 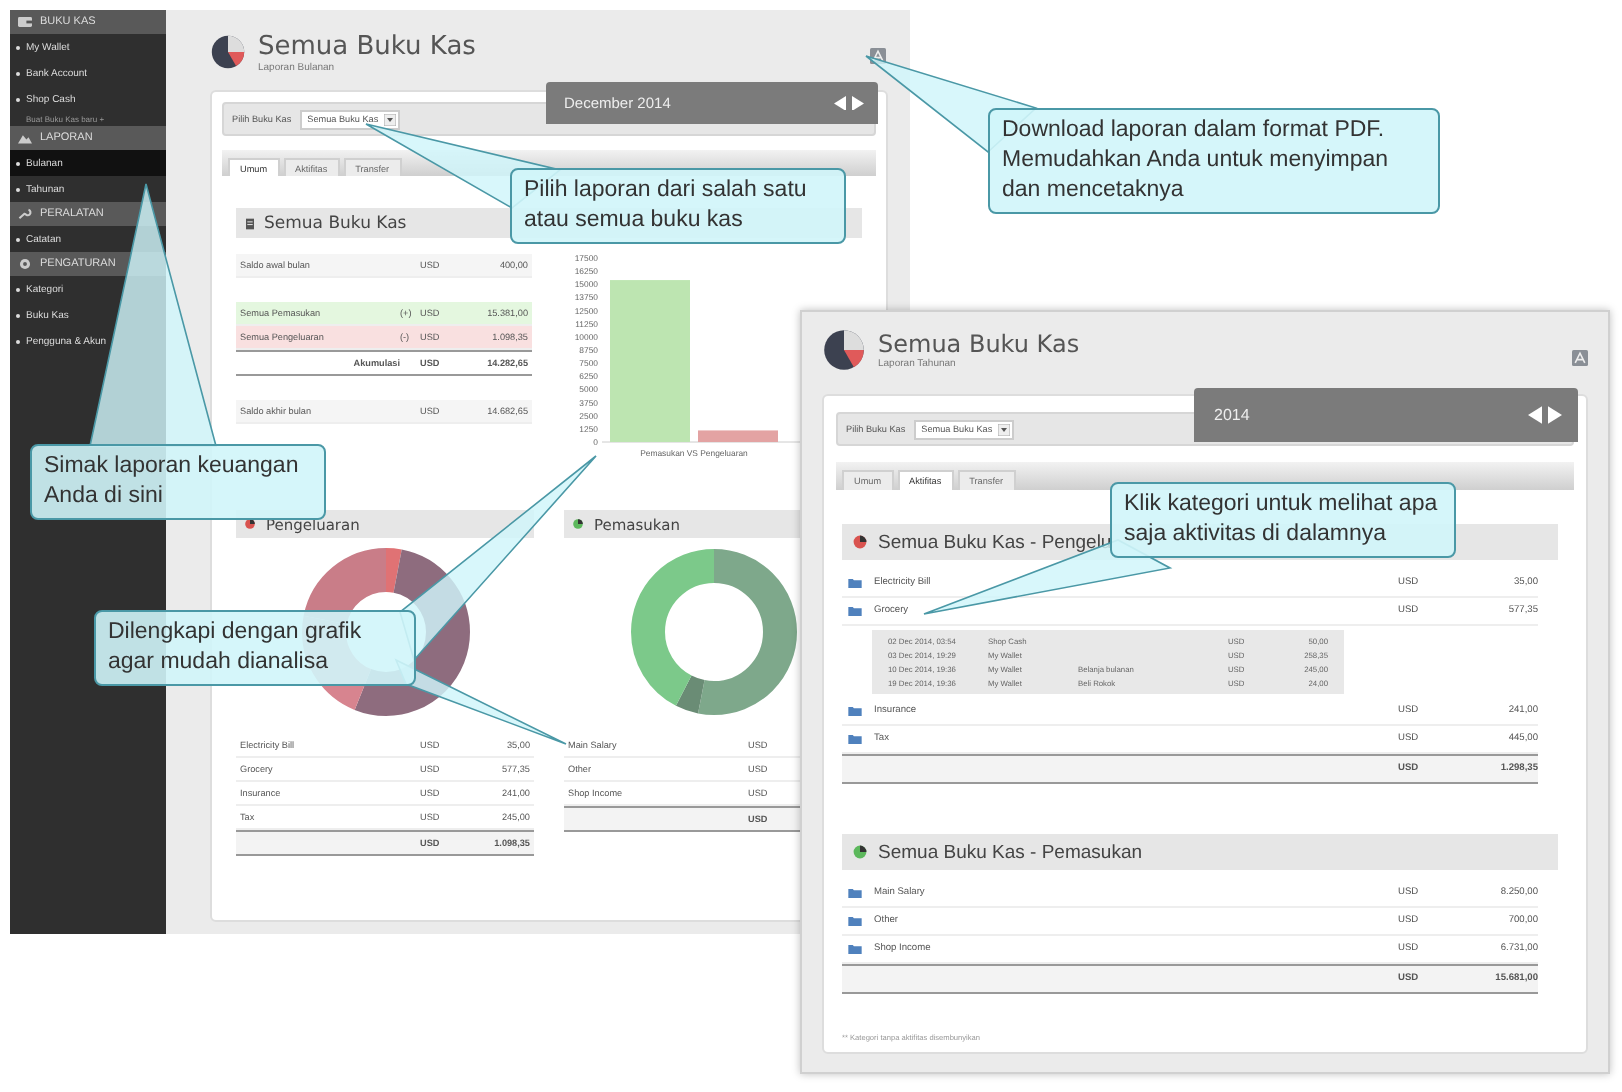 What do you see at coordinates (1283, 520) in the screenshot?
I see `callout: Klik kategori untuk melihat apa saja aktivitas di dalamnya` at bounding box center [1283, 520].